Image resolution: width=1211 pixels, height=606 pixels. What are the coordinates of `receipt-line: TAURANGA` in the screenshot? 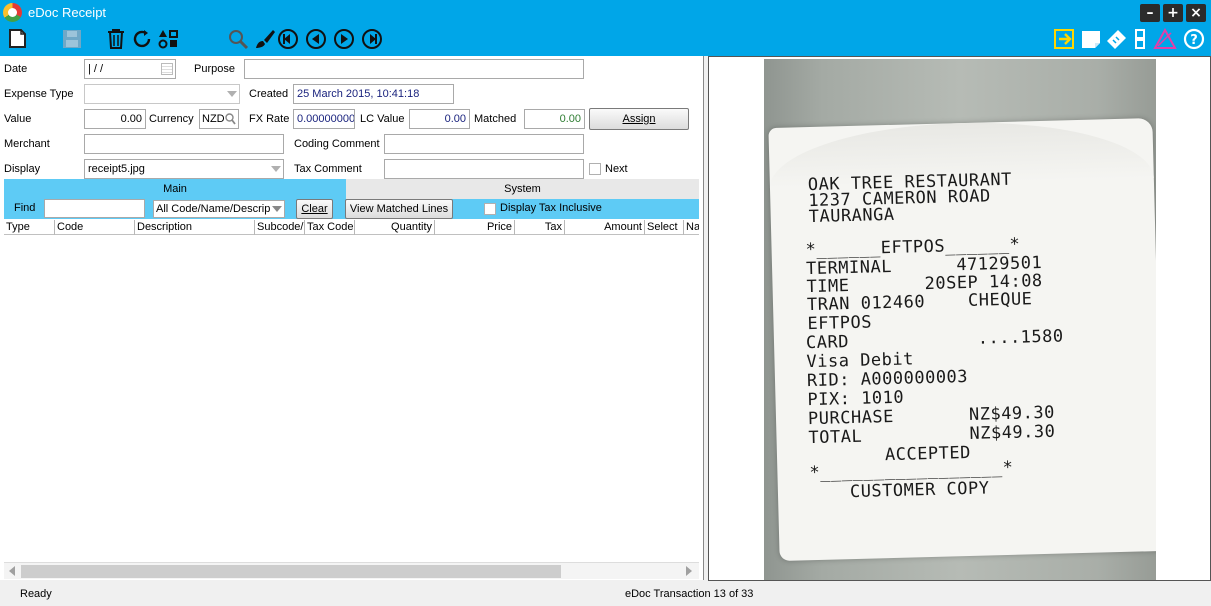 It's located at (851, 216).